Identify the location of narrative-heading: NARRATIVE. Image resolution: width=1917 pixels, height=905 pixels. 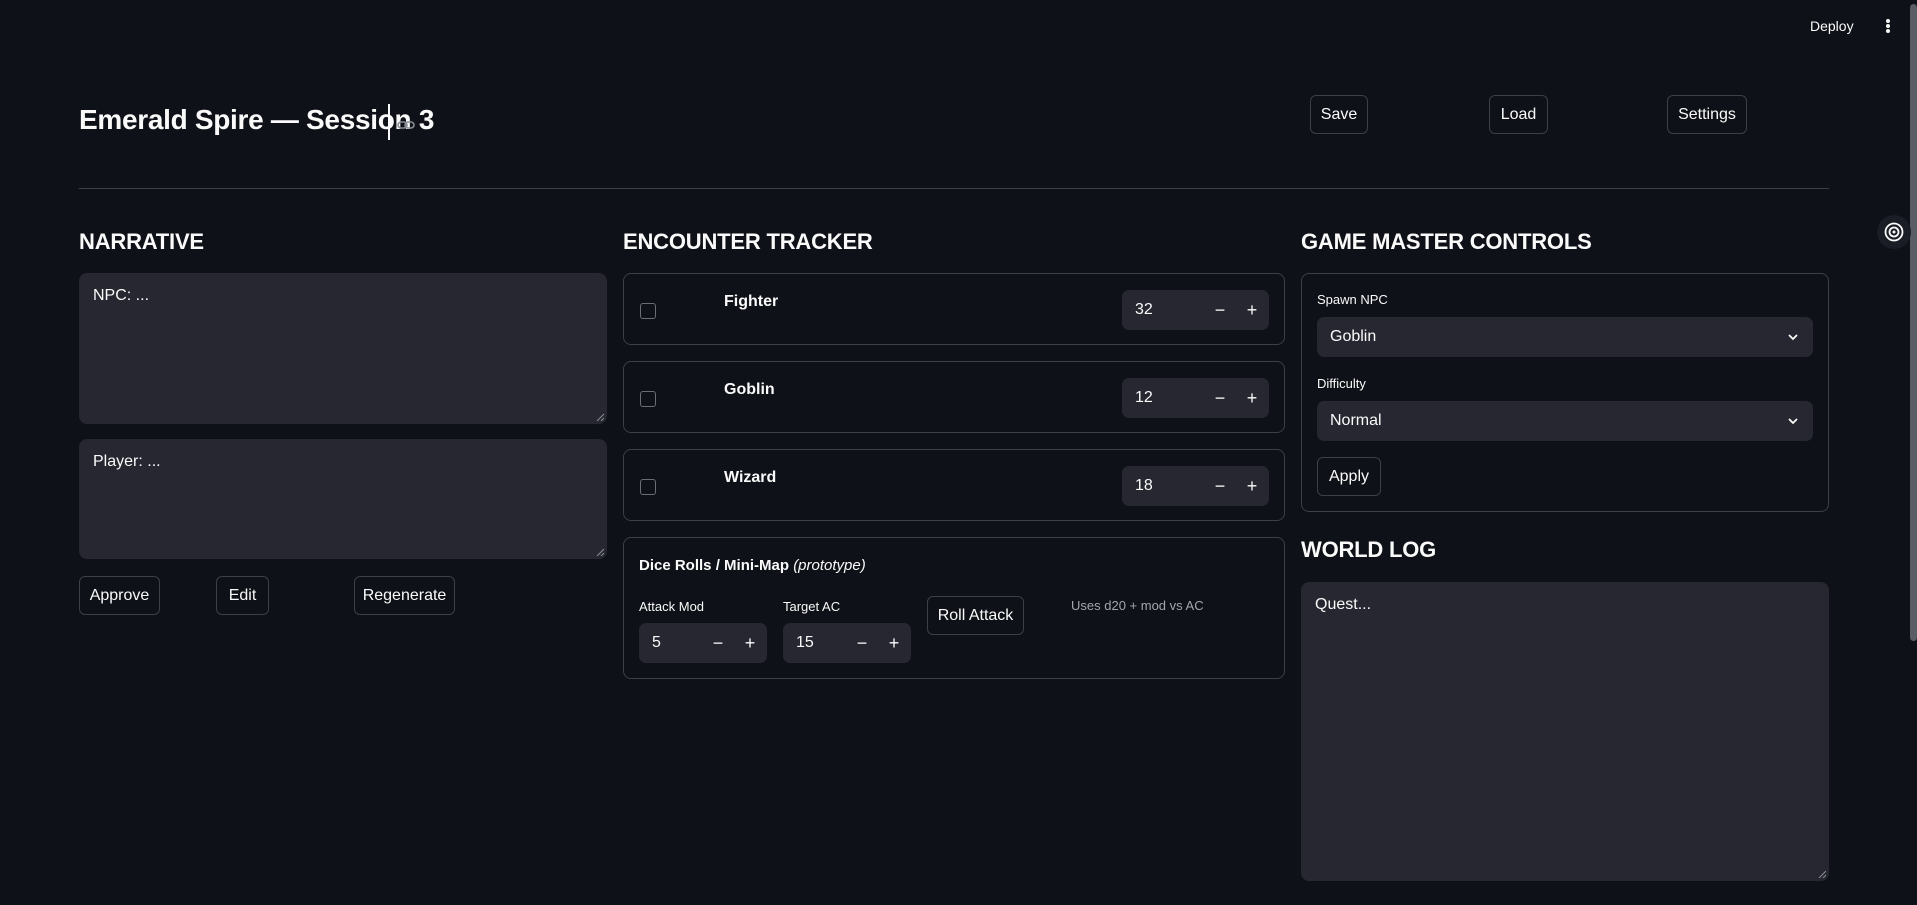
(141, 241).